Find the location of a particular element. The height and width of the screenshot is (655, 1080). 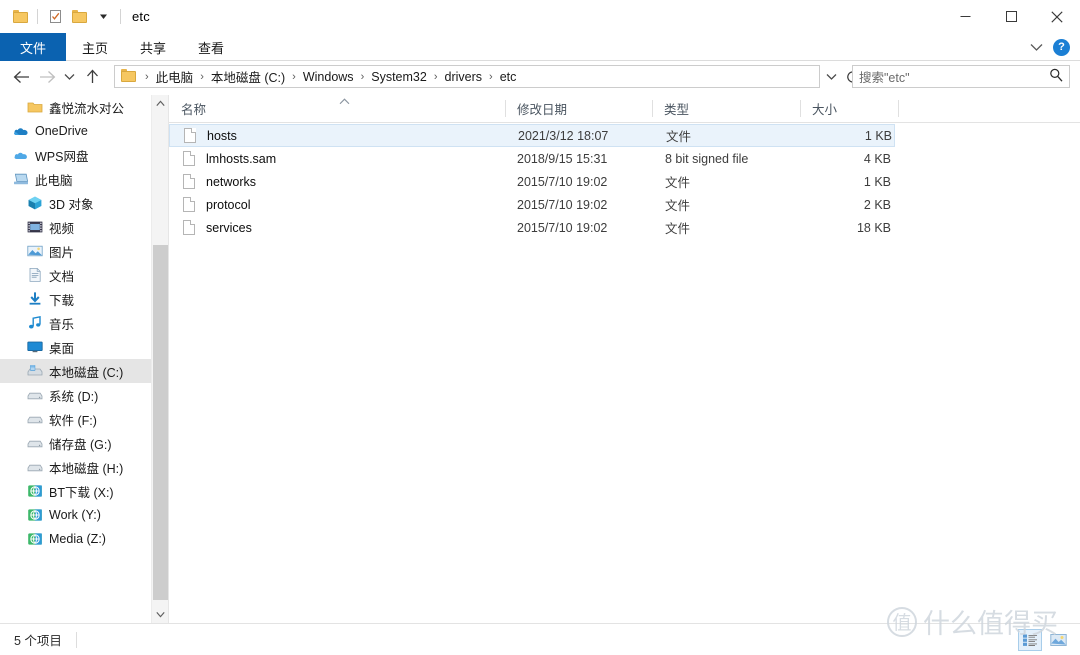

ribbon-tab-bar: 文件 主页 共享 查看 ? is located at coordinates (540, 47).